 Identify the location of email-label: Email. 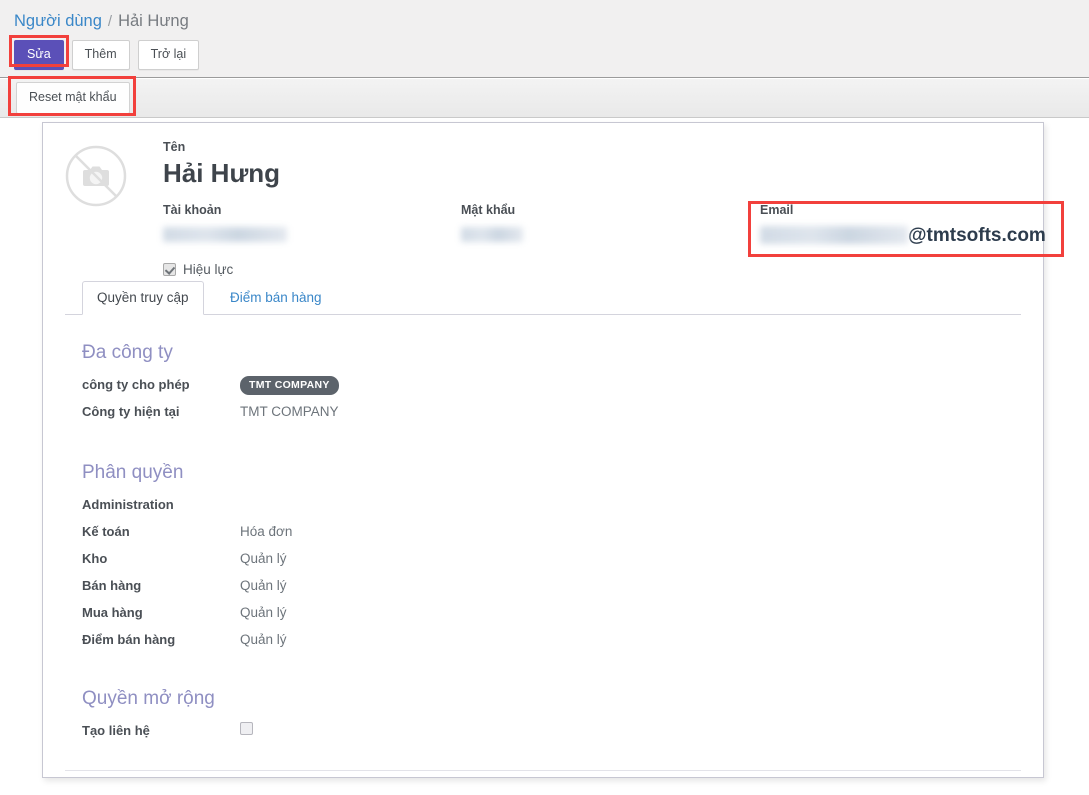
(777, 210).